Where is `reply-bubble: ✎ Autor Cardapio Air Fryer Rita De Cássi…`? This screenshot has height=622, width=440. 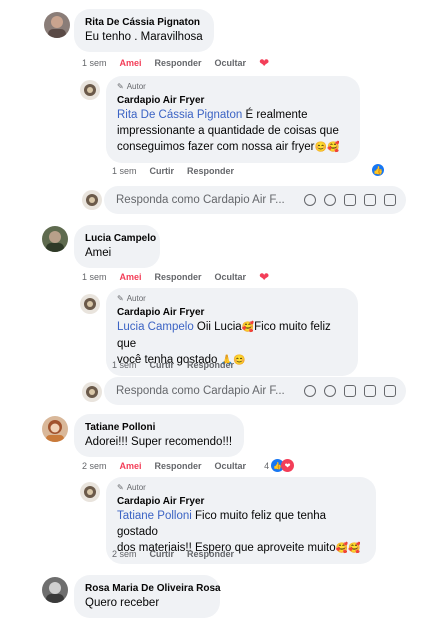
reply-bubble: ✎ Autor Cardapio Air Fryer Rita De Cássi… is located at coordinates (233, 119).